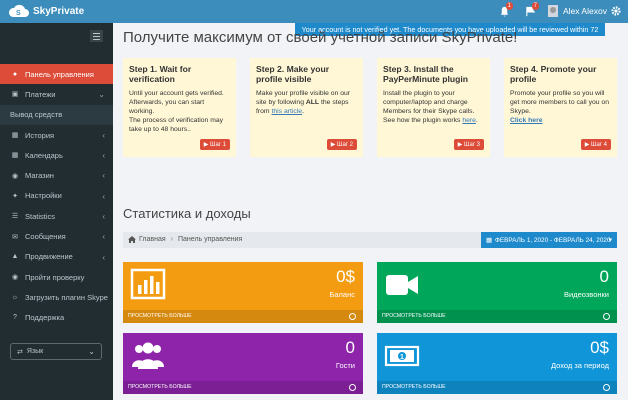 The image size is (628, 400). I want to click on money-icon: 1, so click(402, 356).